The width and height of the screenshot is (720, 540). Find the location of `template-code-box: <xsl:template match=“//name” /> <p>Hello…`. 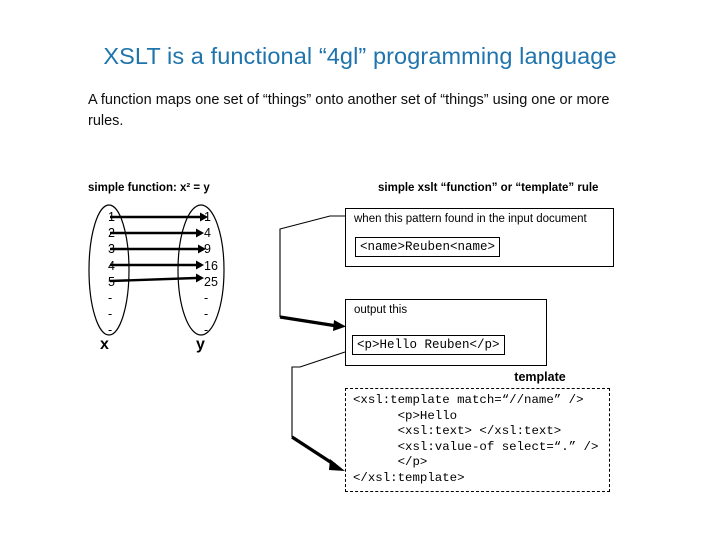

template-code-box: <xsl:template match=“//name” /> <p>Hello… is located at coordinates (477, 440).